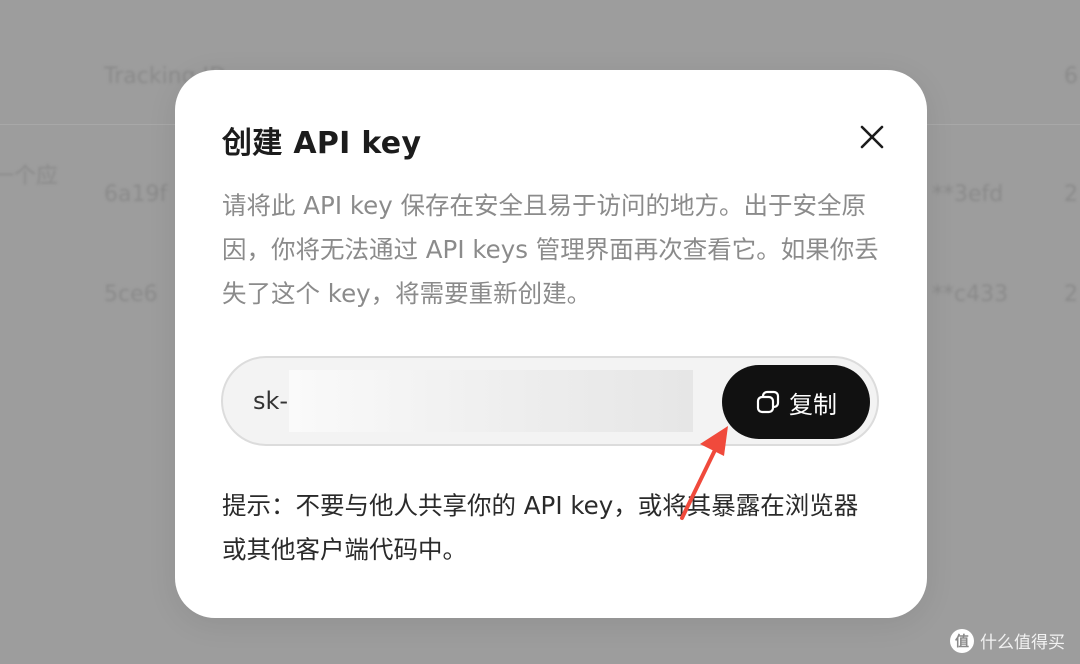 This screenshot has height=664, width=1080. Describe the element at coordinates (1071, 76) in the screenshot. I see `column-header-extra: 6` at that location.